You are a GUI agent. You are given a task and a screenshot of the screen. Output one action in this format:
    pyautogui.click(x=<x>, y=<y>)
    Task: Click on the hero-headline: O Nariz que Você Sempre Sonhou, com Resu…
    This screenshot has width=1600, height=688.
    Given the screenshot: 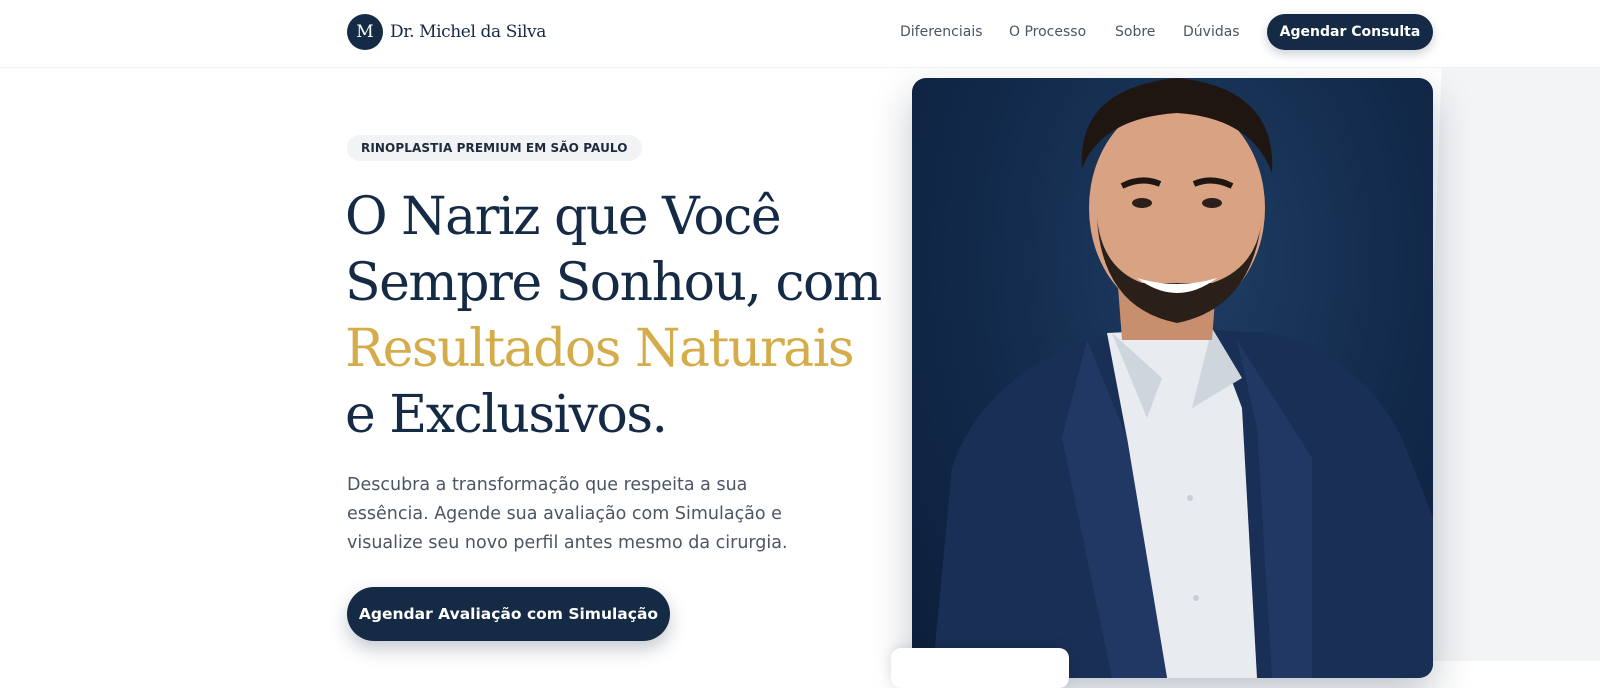 What is the action you would take?
    pyautogui.click(x=625, y=316)
    